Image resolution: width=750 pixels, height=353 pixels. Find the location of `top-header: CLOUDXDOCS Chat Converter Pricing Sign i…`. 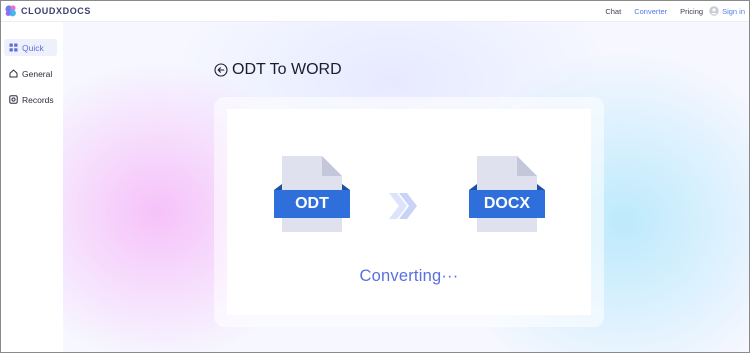

top-header: CLOUDXDOCS Chat Converter Pricing Sign i… is located at coordinates (375, 11).